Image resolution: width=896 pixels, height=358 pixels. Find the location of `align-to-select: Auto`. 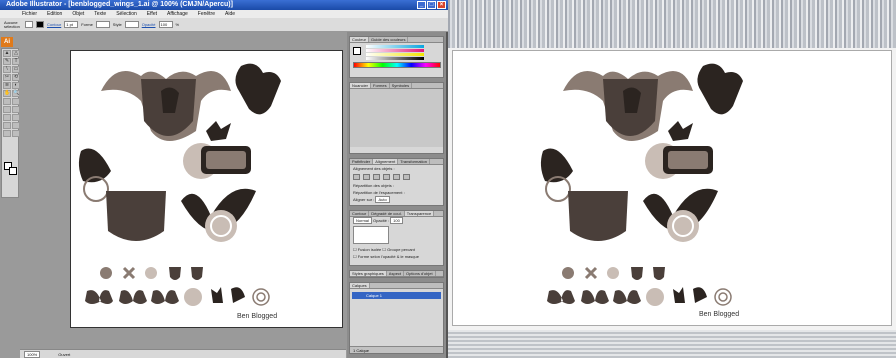

align-to-select: Auto is located at coordinates (382, 199).